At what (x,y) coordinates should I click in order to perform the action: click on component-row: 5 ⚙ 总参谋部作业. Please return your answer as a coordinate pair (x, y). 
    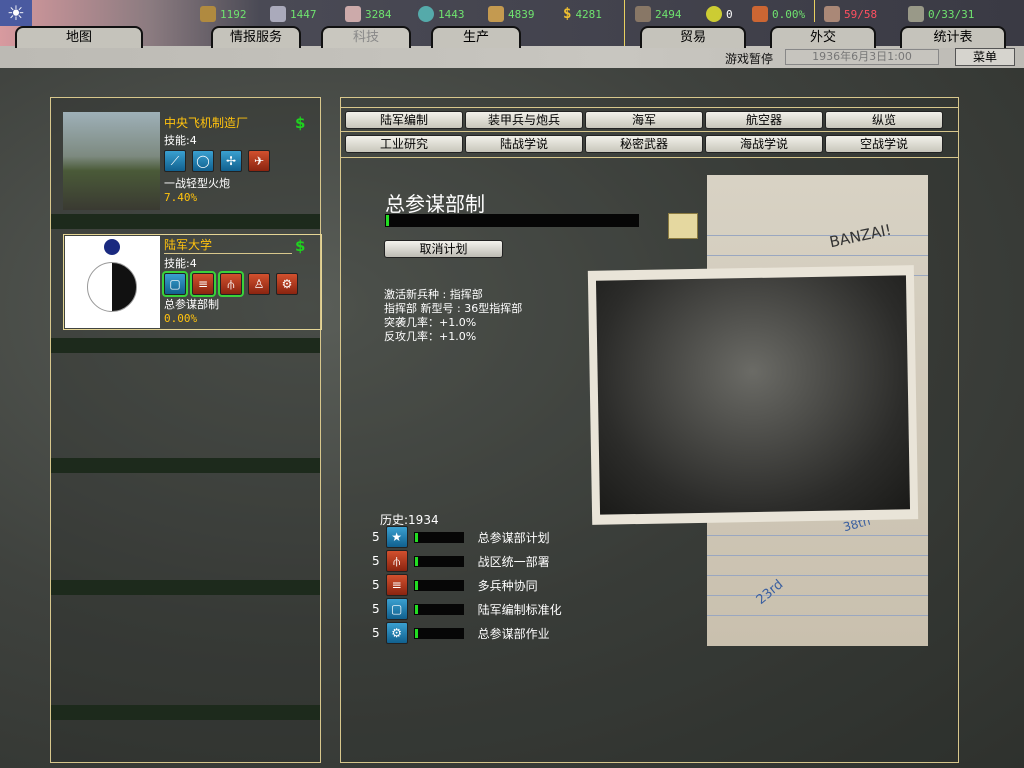
    Looking at the image, I should click on (461, 633).